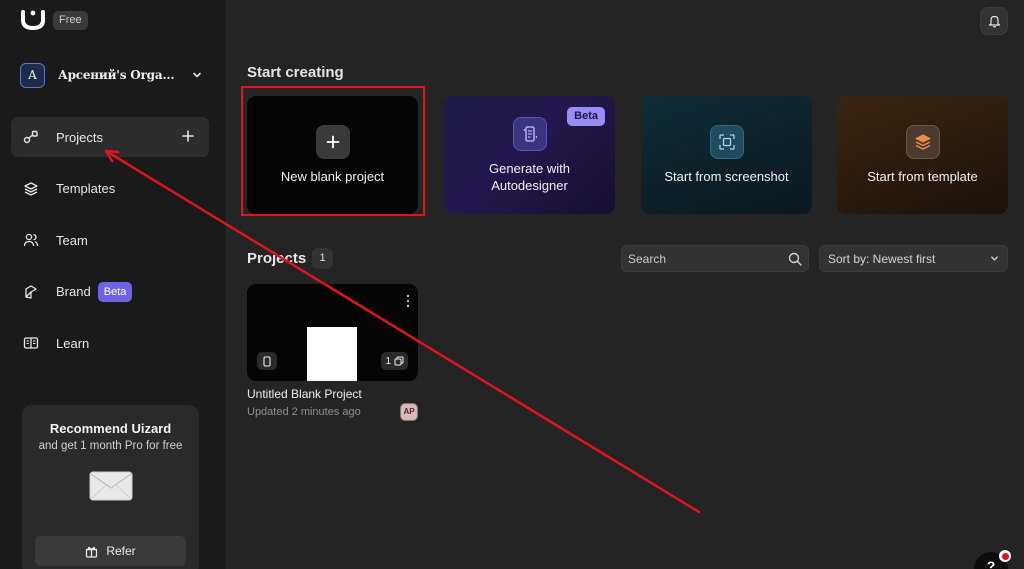 This screenshot has height=569, width=1024. I want to click on more-options-icon, so click(408, 301).